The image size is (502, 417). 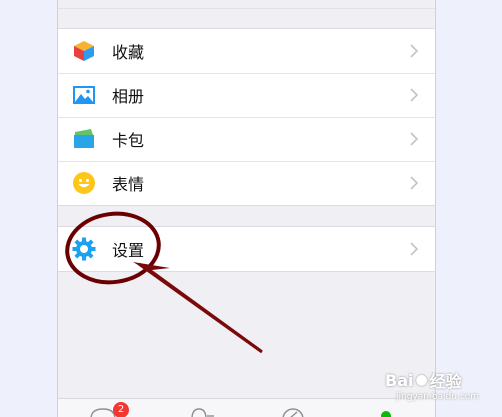 I want to click on bottom-tab-bar: 2, so click(x=246, y=407).